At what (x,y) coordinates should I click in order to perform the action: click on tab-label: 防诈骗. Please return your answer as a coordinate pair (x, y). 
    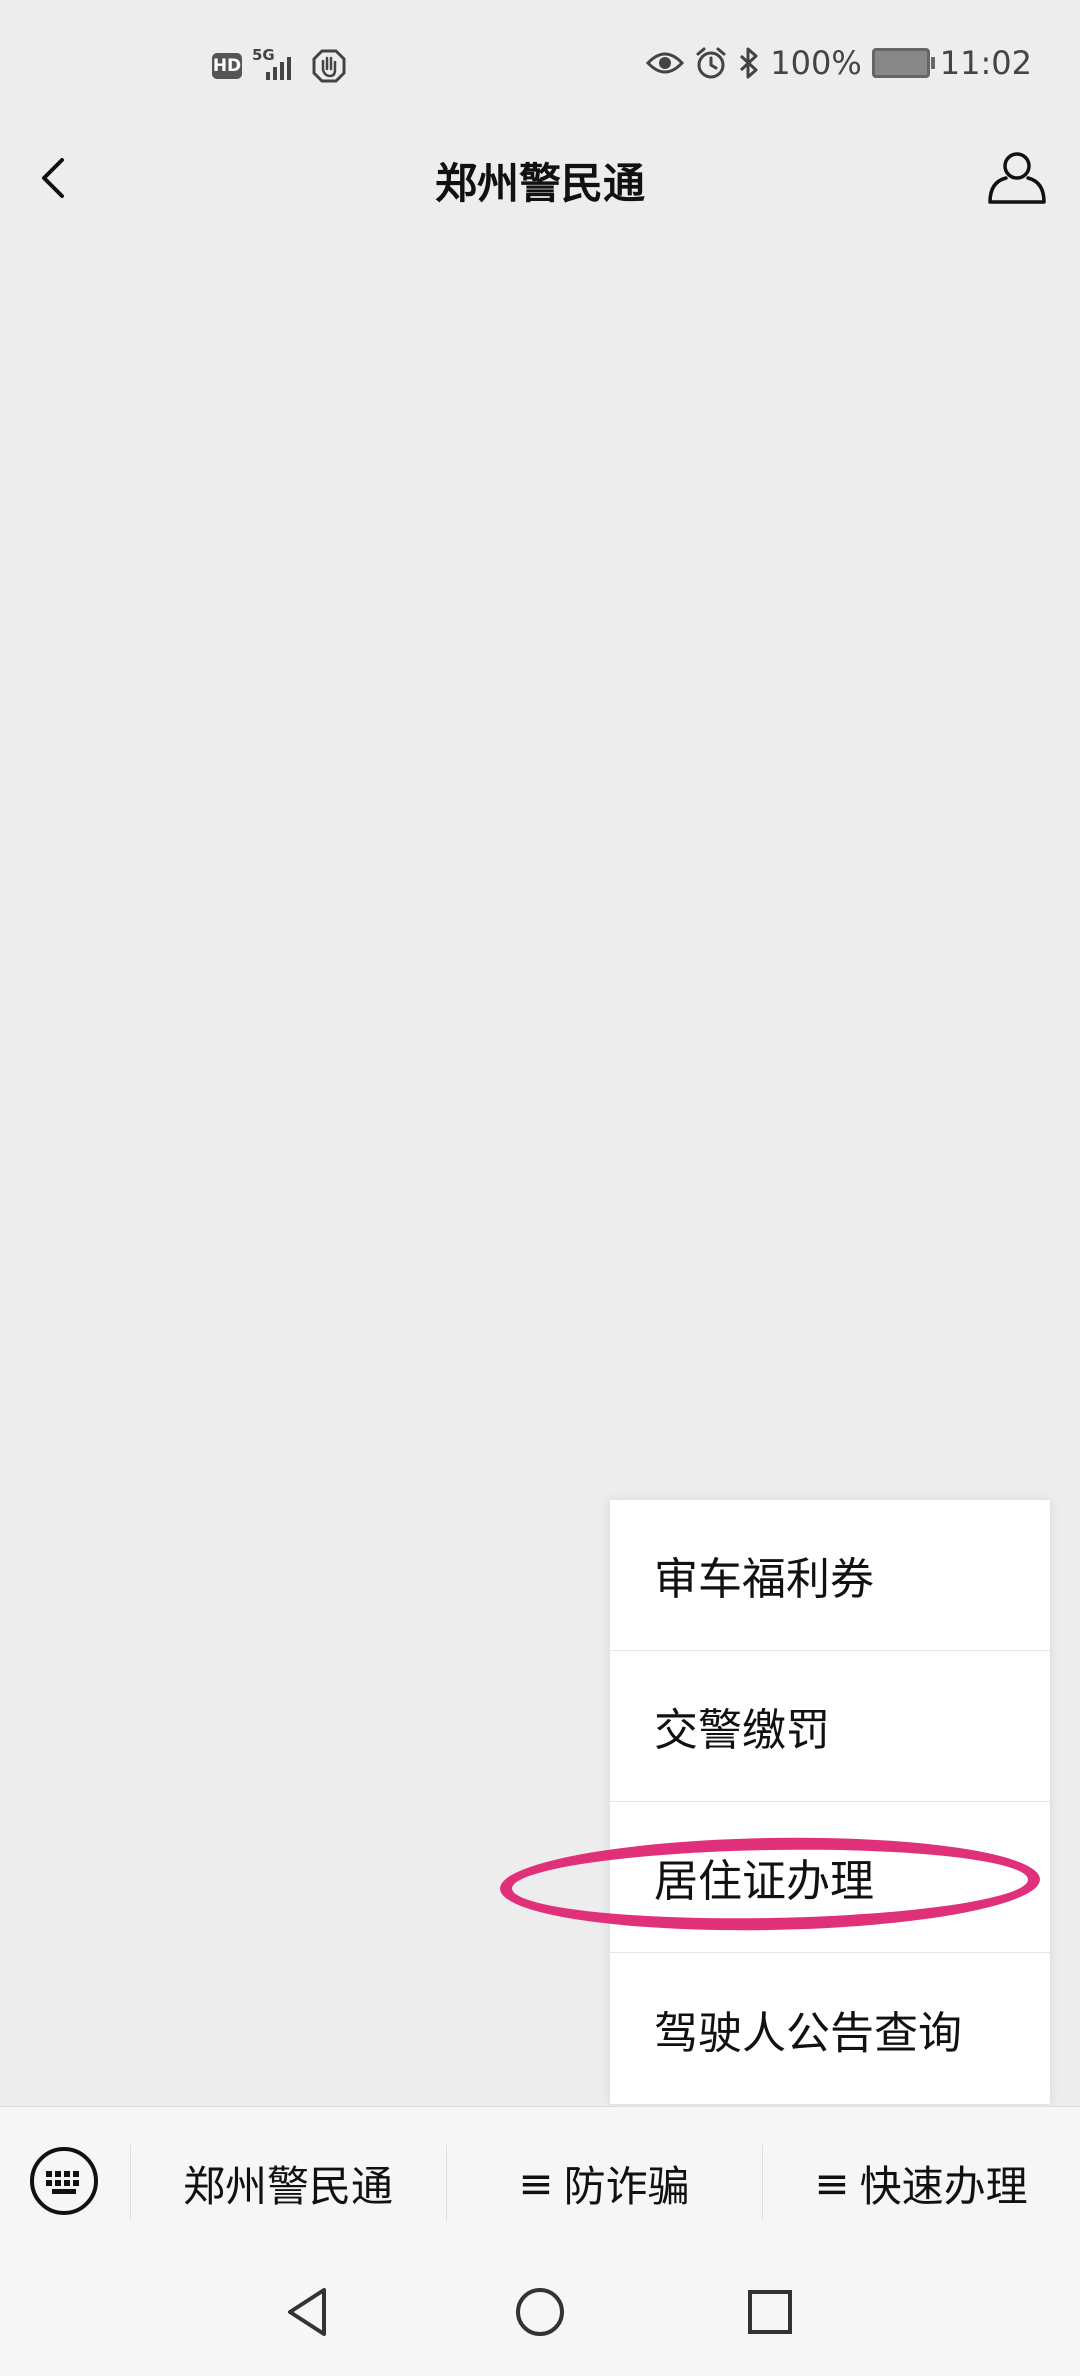
    Looking at the image, I should click on (626, 2186).